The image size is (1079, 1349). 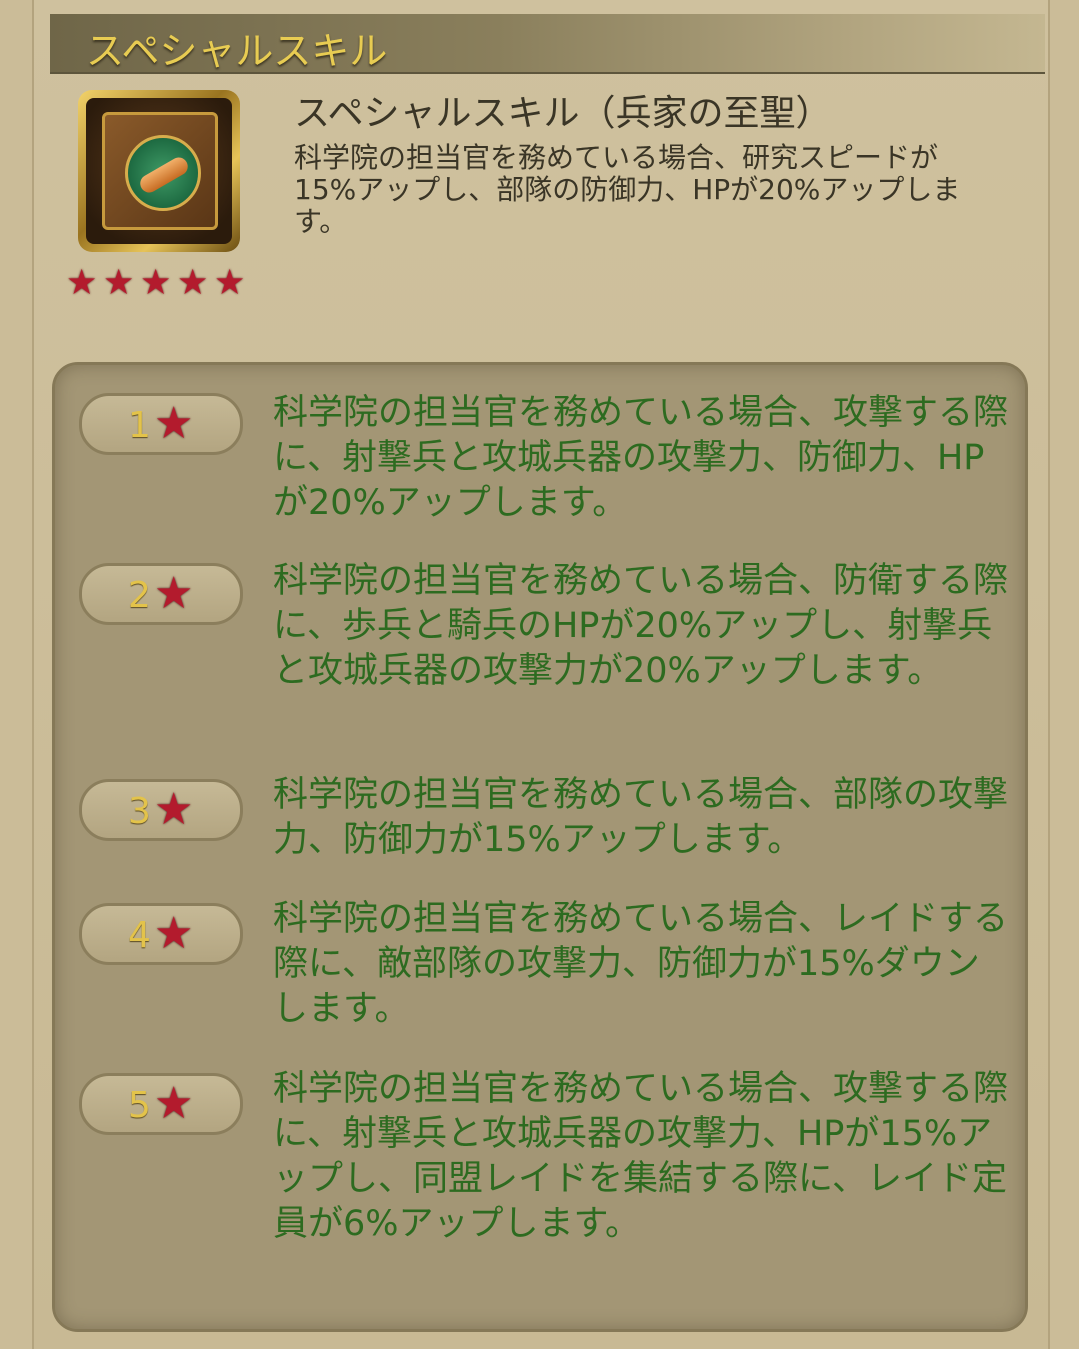 I want to click on level-badge: 2 ★, so click(x=161, y=594).